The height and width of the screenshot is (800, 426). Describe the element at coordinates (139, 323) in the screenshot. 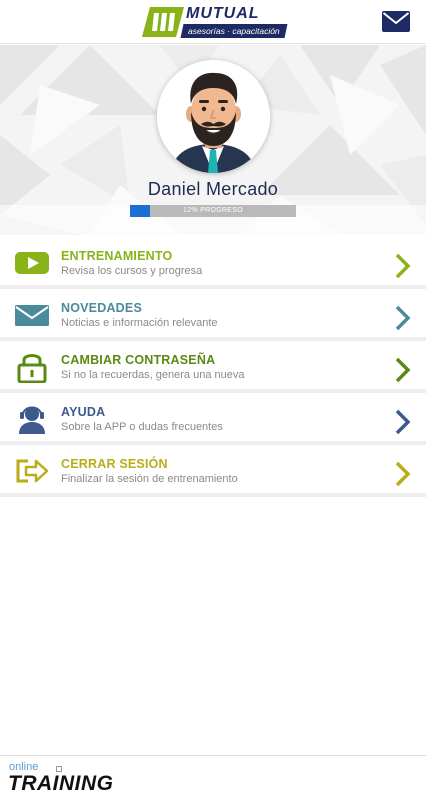

I see `menu-description: Noticias e información relevante` at that location.